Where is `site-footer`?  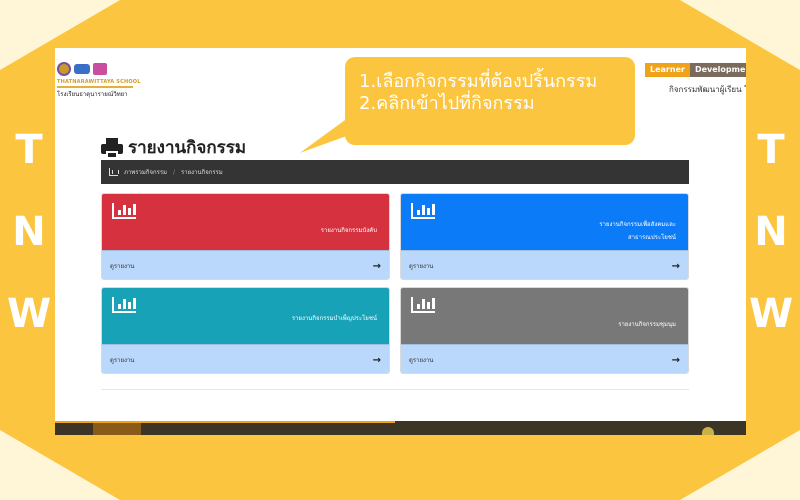
site-footer is located at coordinates (400, 428).